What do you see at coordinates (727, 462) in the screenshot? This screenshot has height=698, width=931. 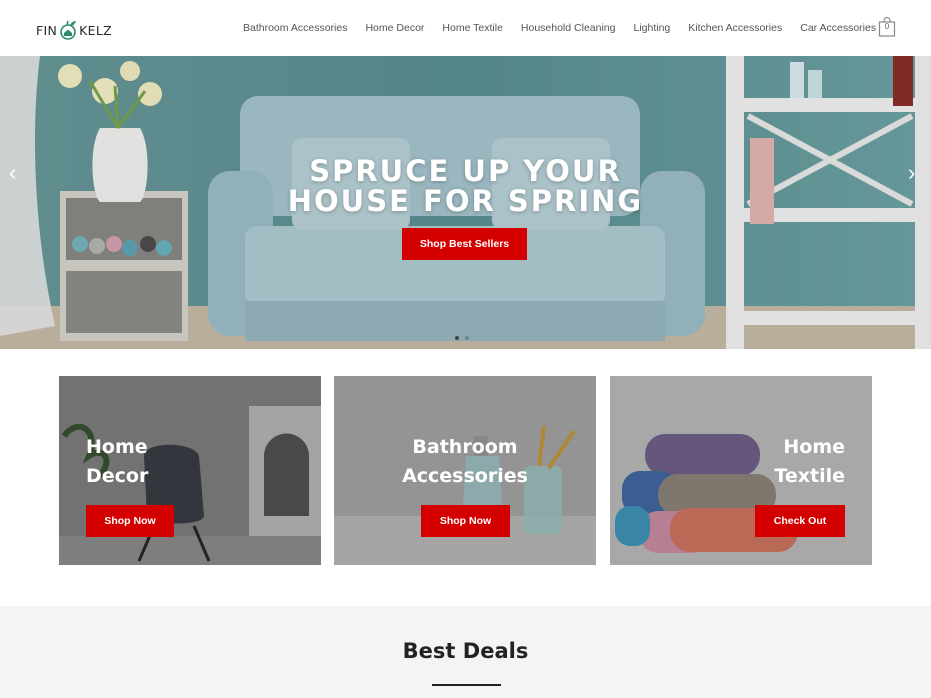 I see `category-title-home-textile: Home Textile` at bounding box center [727, 462].